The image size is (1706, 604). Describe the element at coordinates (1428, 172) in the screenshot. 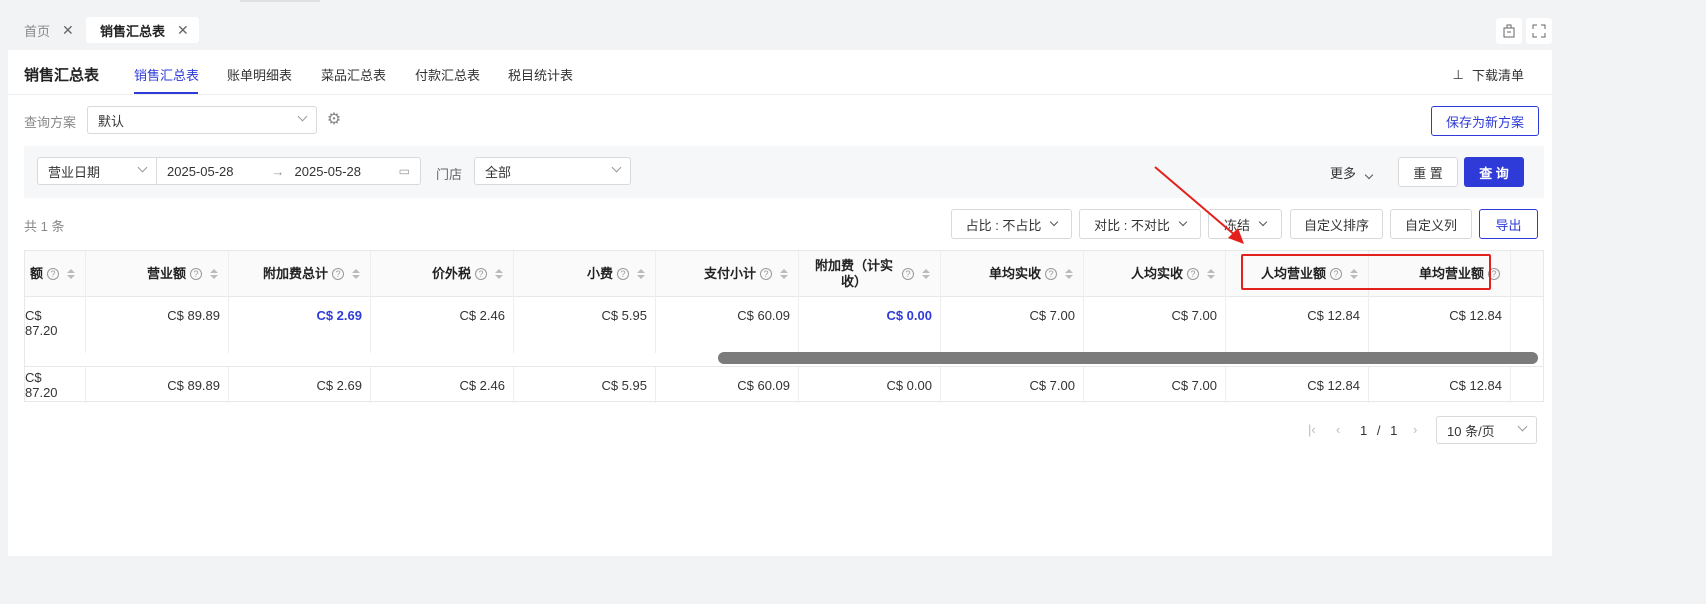

I see `reset-button: 重 置` at that location.